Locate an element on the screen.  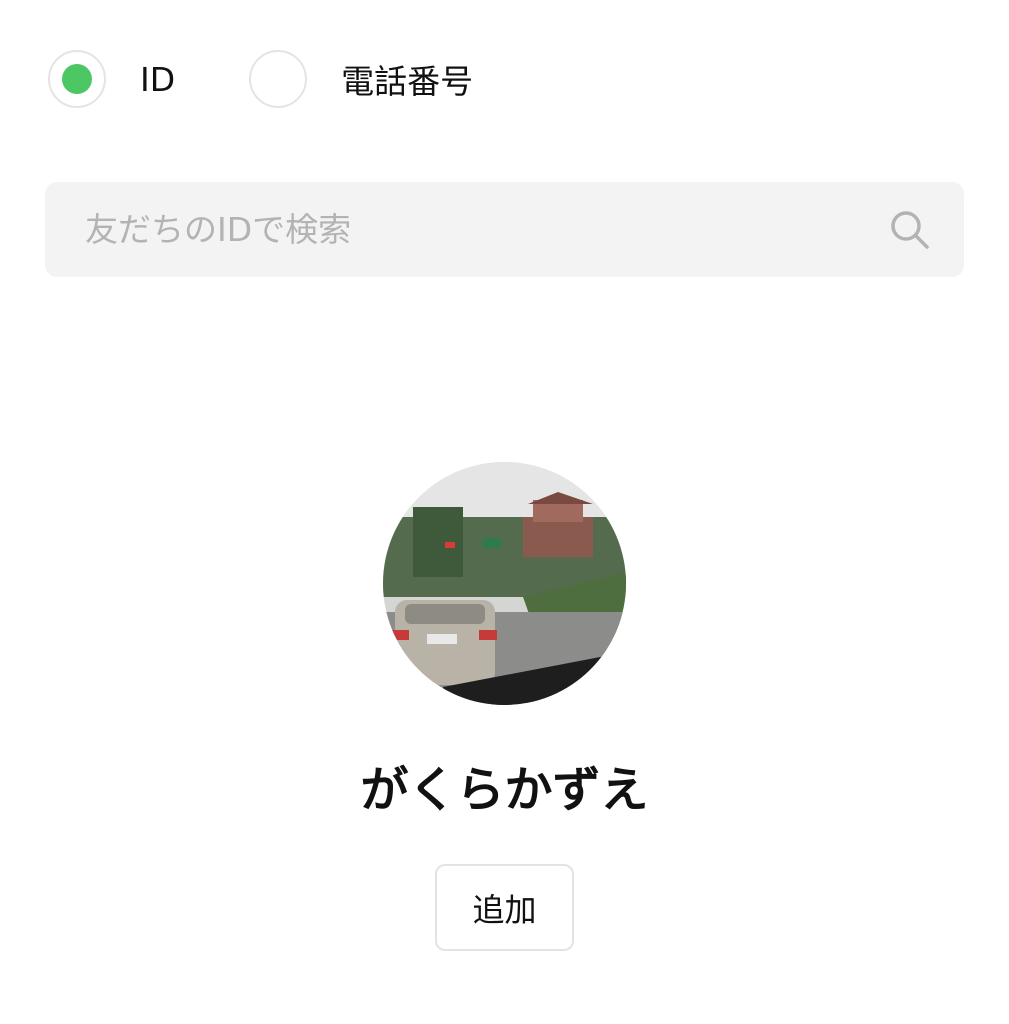
radio-option-phone: 電話番号 is located at coordinates (361, 79).